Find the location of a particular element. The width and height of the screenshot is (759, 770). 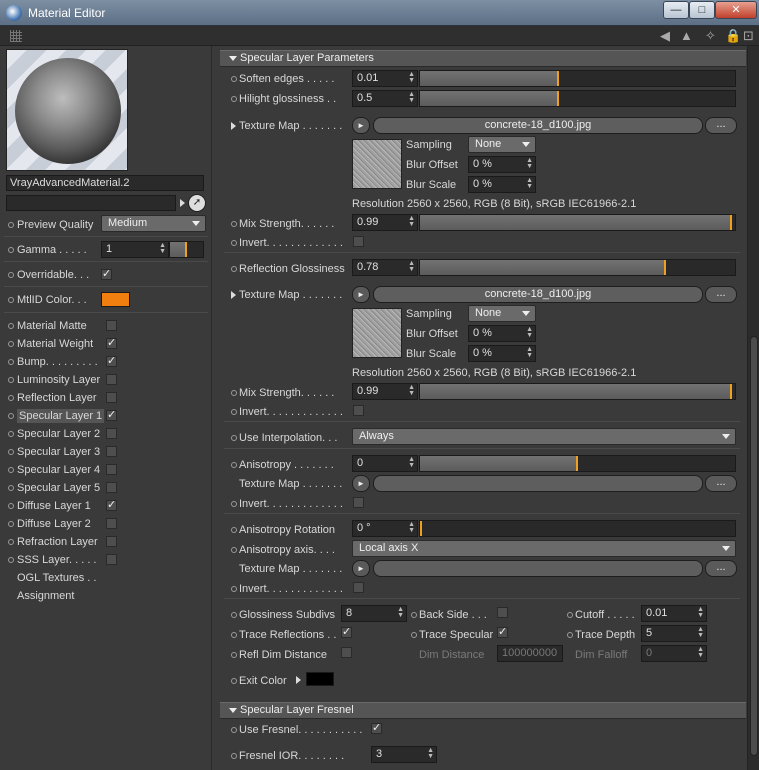

anisotropy-input: 0 ▲ ▼ is located at coordinates (385, 463).